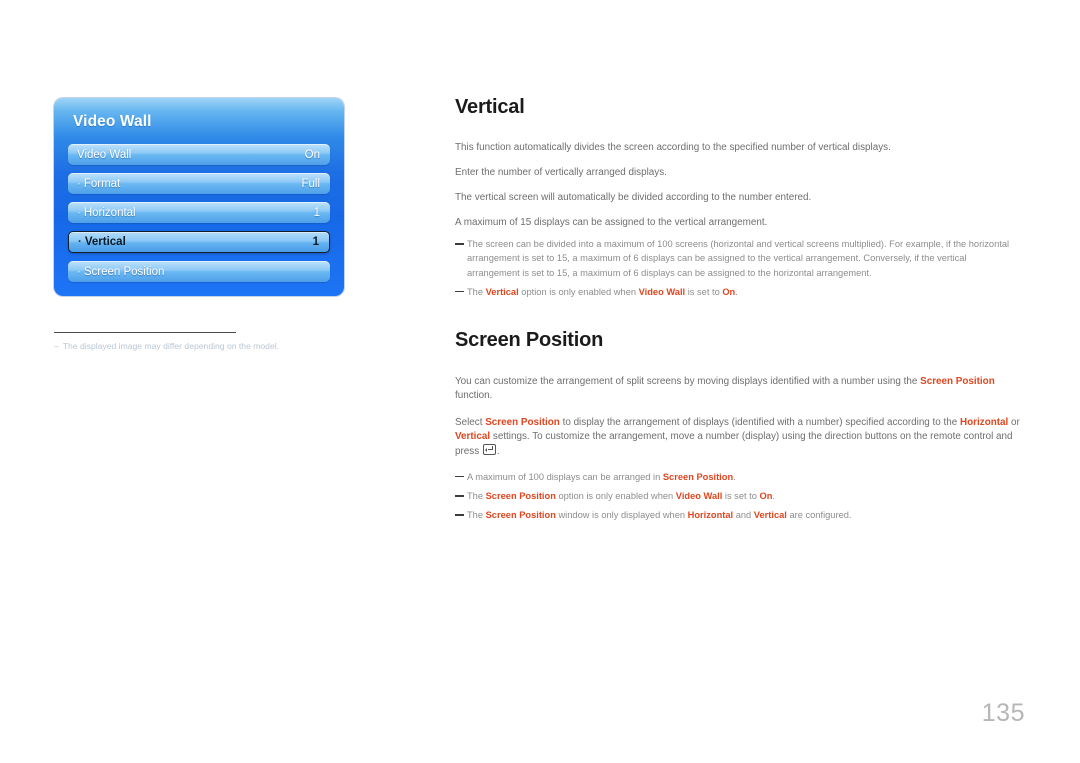 This screenshot has height=763, width=1080. Describe the element at coordinates (312, 154) in the screenshot. I see `osd-menu-item-value: On` at that location.